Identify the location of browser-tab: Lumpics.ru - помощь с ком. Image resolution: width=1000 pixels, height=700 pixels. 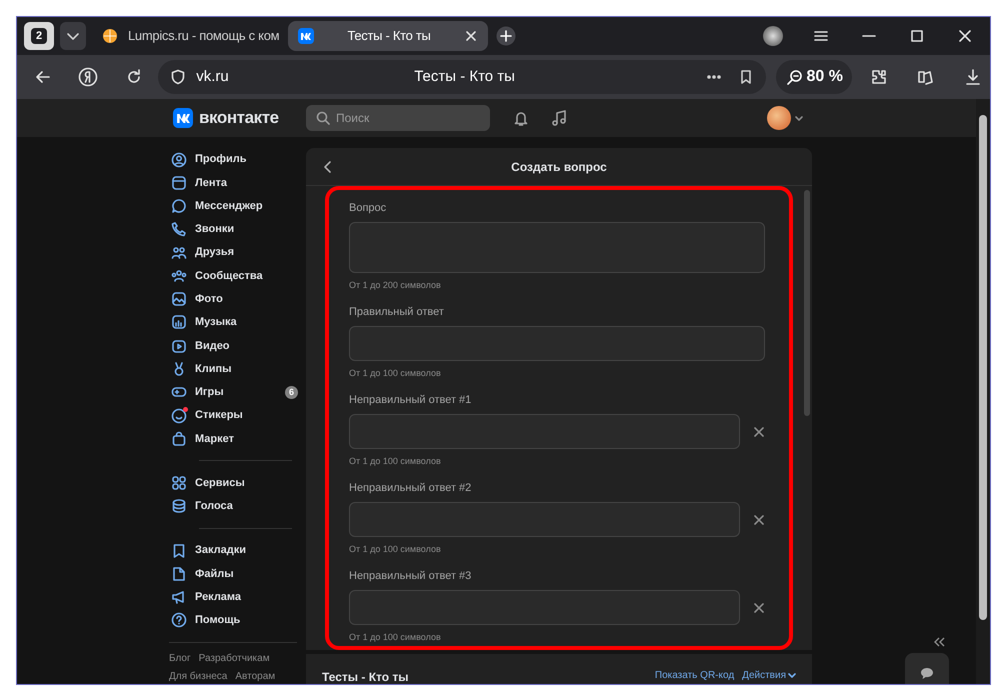
(187, 36).